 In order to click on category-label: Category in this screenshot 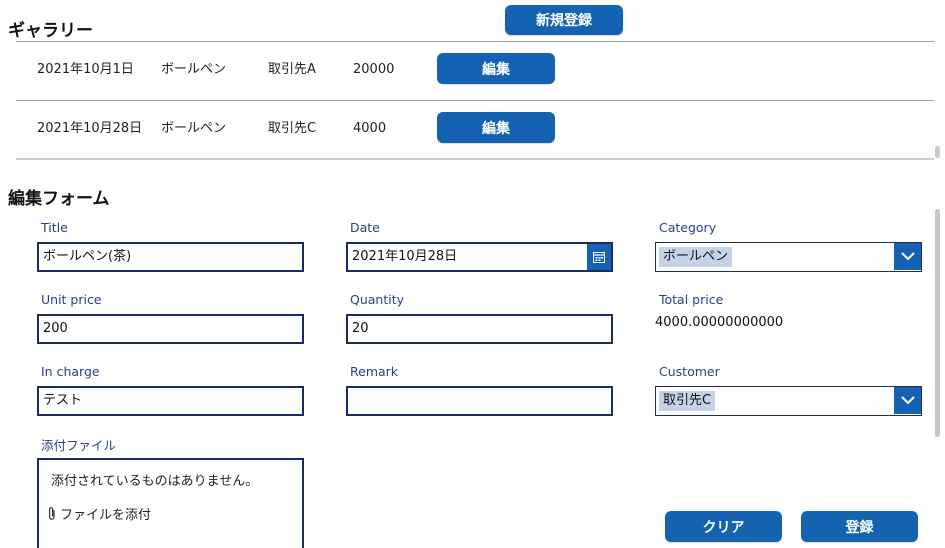, I will do `click(688, 227)`.